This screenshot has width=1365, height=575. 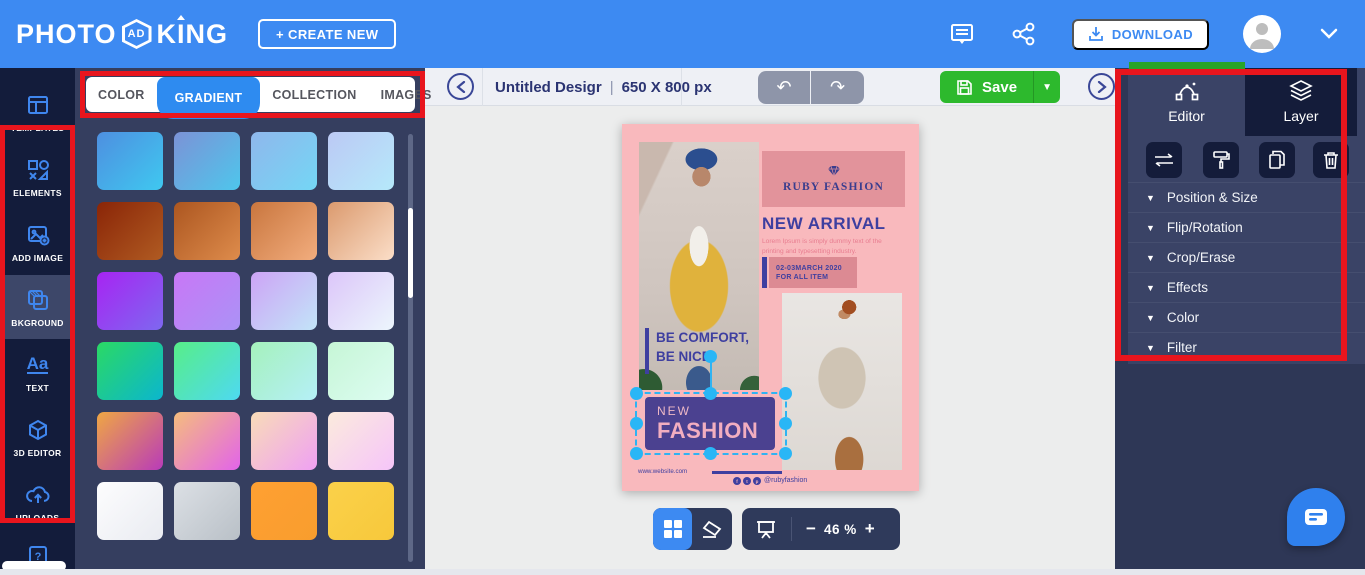 What do you see at coordinates (1246, 197) in the screenshot?
I see `accordion-section: ▼ Position & Size` at bounding box center [1246, 197].